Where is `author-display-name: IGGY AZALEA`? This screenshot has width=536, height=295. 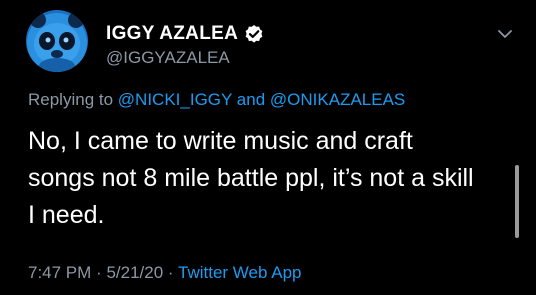 author-display-name: IGGY AZALEA is located at coordinates (172, 34).